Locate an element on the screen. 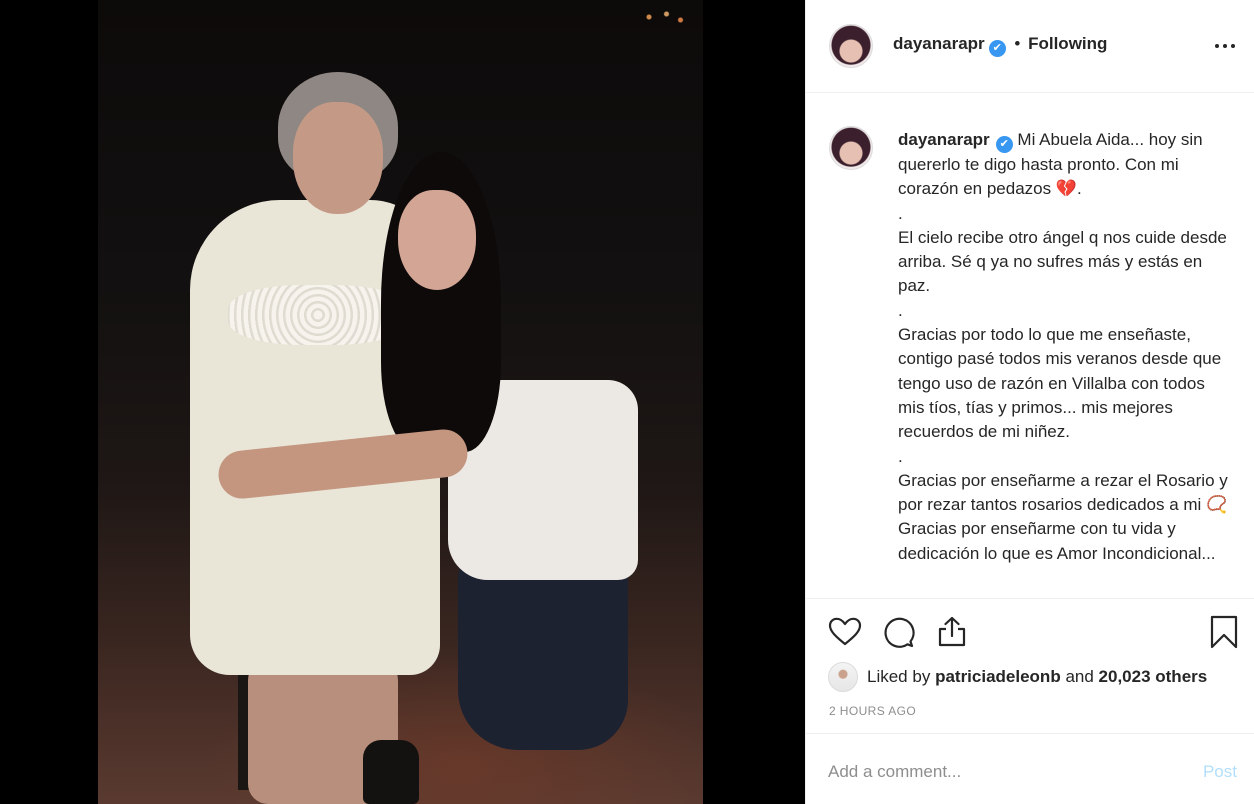 The image size is (1254, 804). action-bar is located at coordinates (1030, 631).